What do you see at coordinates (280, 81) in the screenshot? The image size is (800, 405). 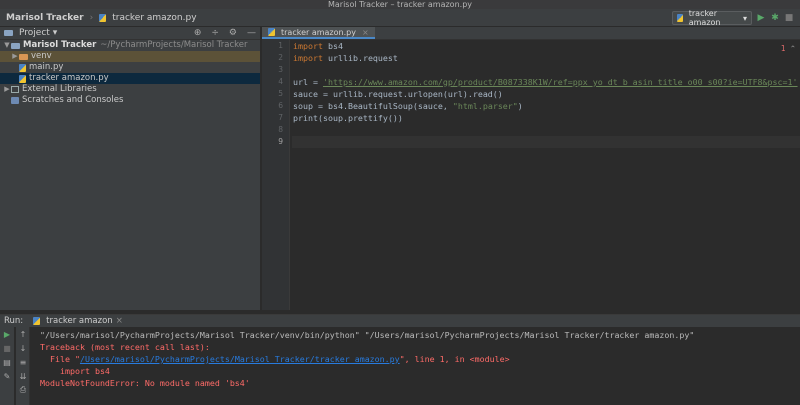 I see `line-number: 4` at bounding box center [280, 81].